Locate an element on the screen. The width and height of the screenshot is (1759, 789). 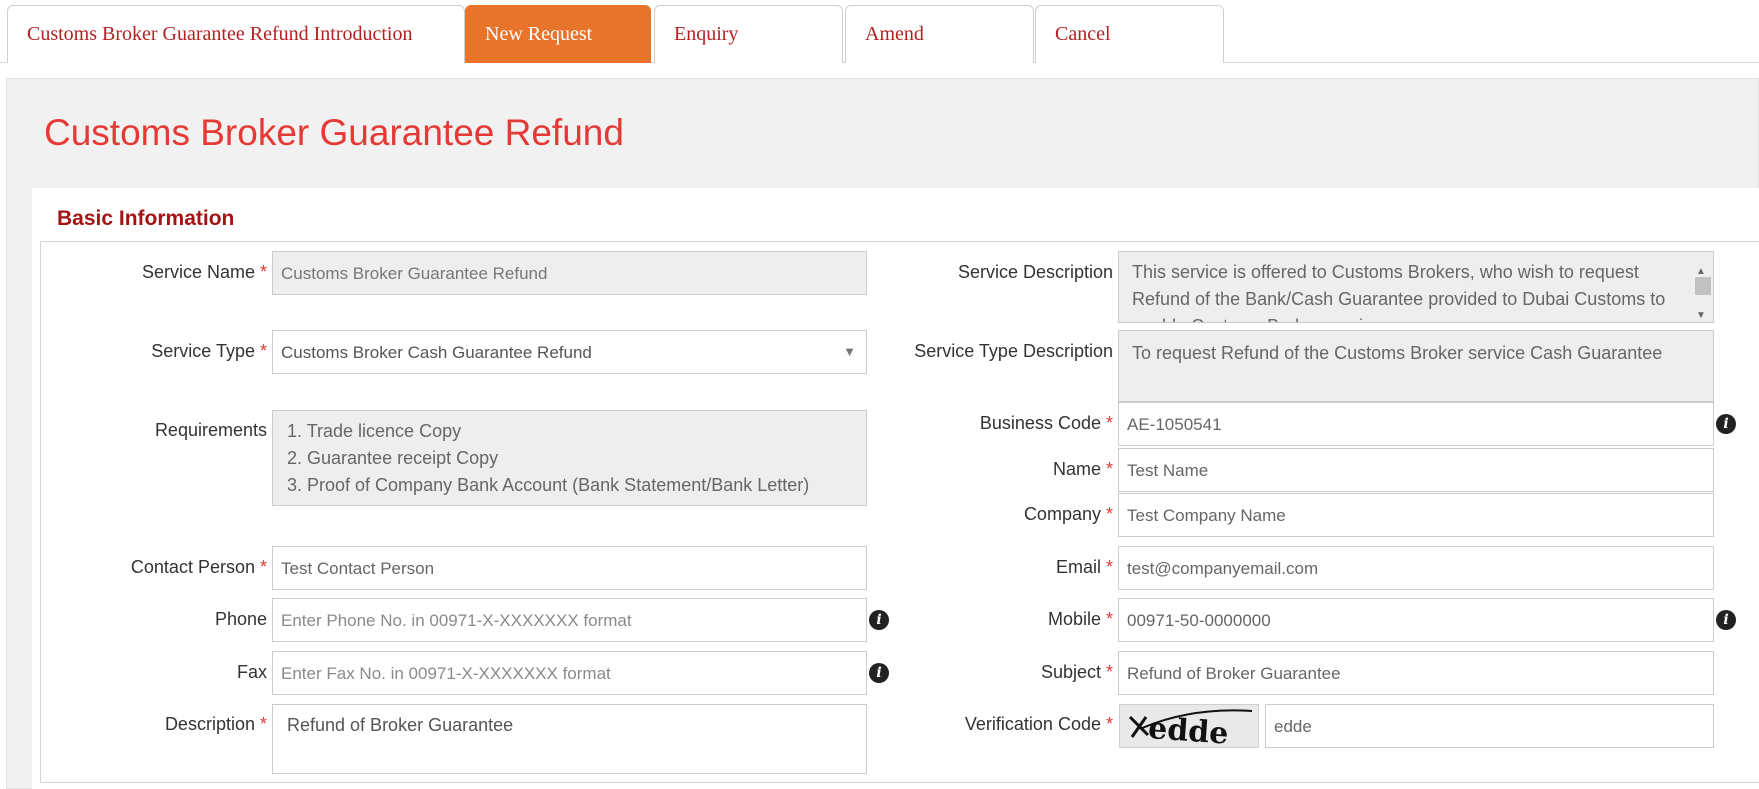
subject-label: Subject * is located at coordinates (1076, 672).